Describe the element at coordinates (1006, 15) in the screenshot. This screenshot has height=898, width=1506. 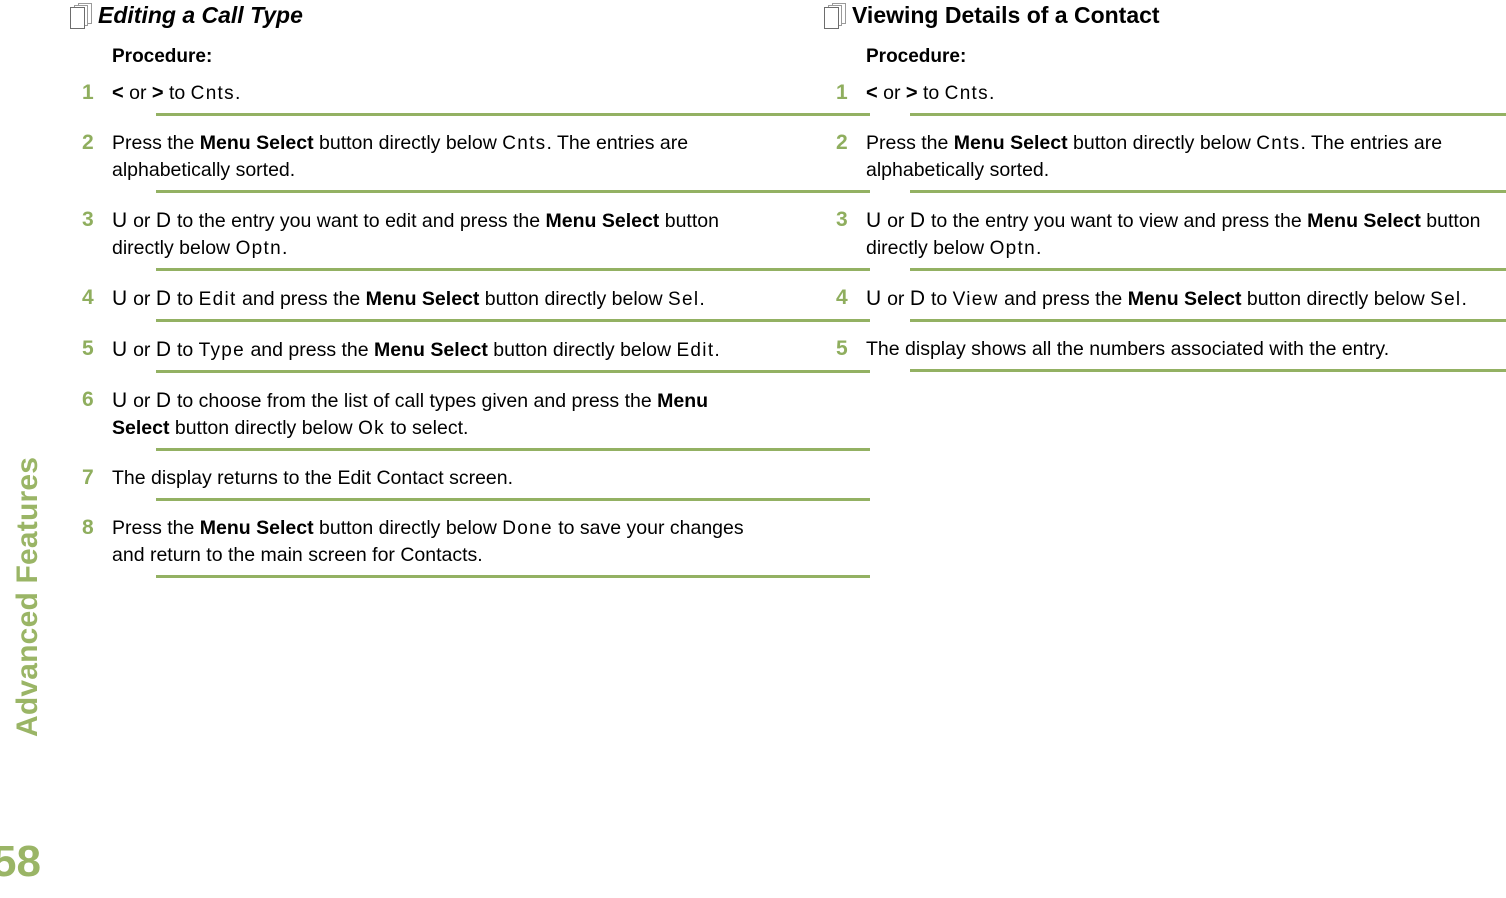
I see `section-title: Viewing Details of a Contact` at that location.